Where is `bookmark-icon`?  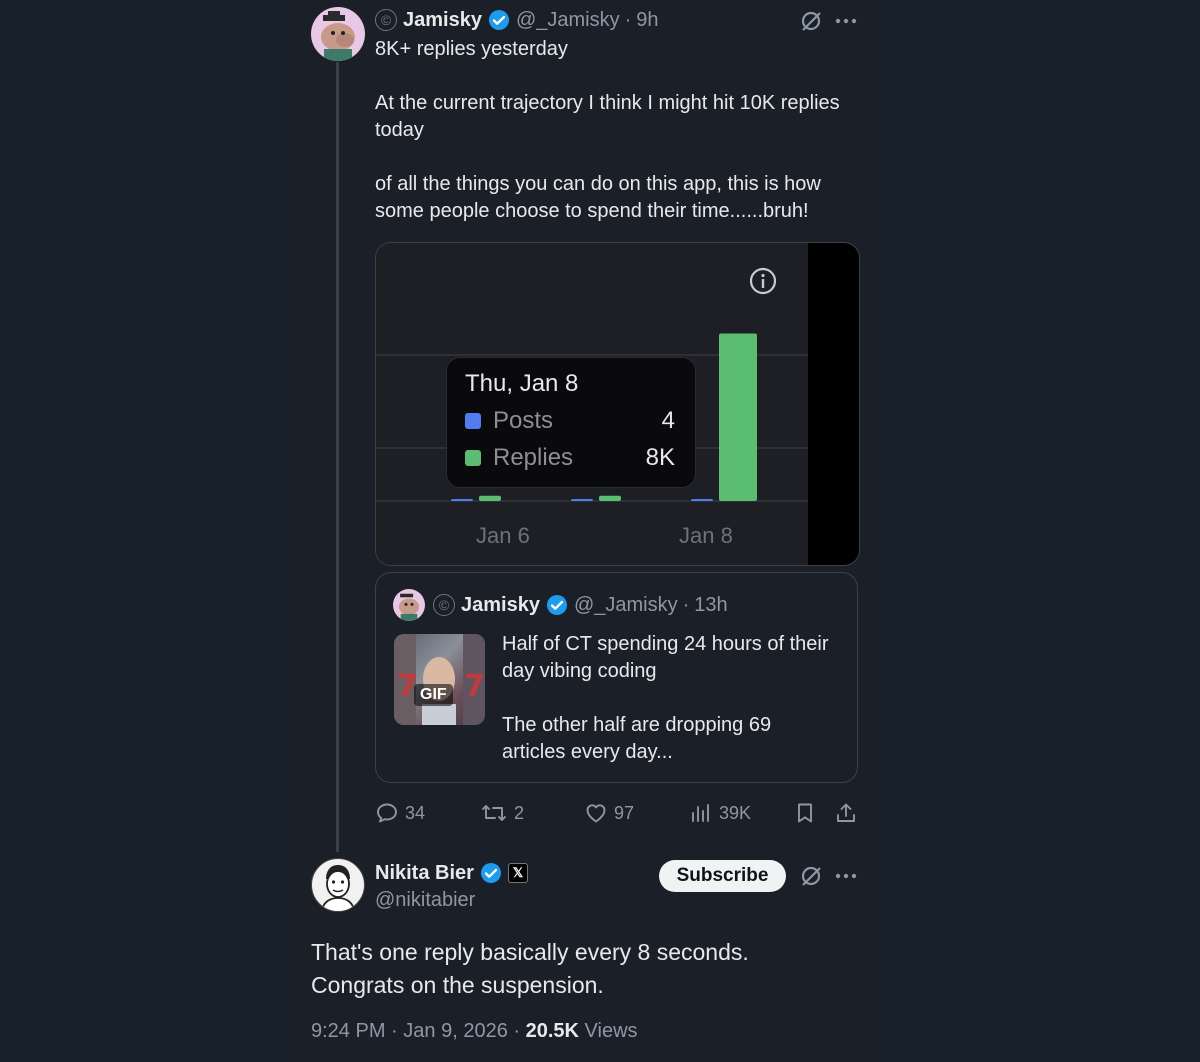 bookmark-icon is located at coordinates (805, 813).